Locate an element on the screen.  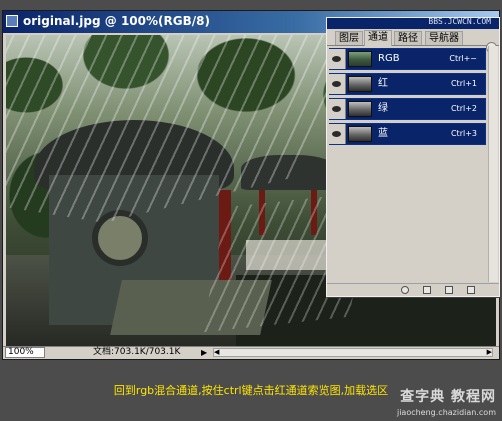
channel-row-blue: 蓝 Ctrl+3 is located at coordinates (407, 134).